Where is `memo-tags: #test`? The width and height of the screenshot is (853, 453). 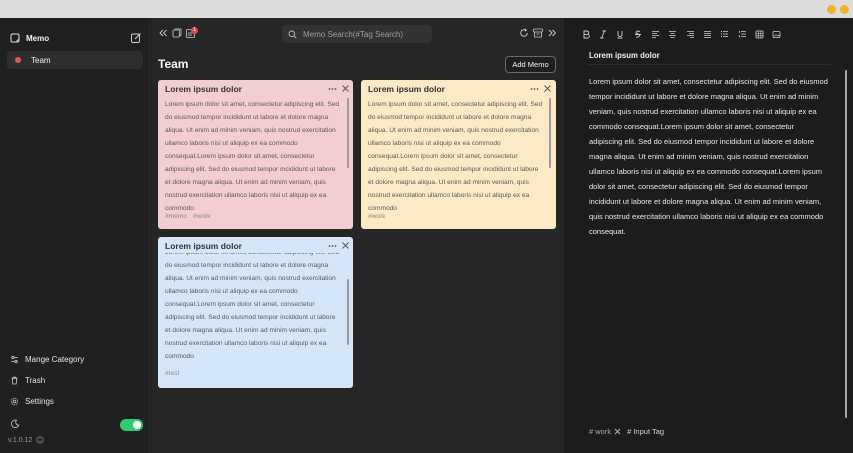 memo-tags: #test is located at coordinates (172, 373).